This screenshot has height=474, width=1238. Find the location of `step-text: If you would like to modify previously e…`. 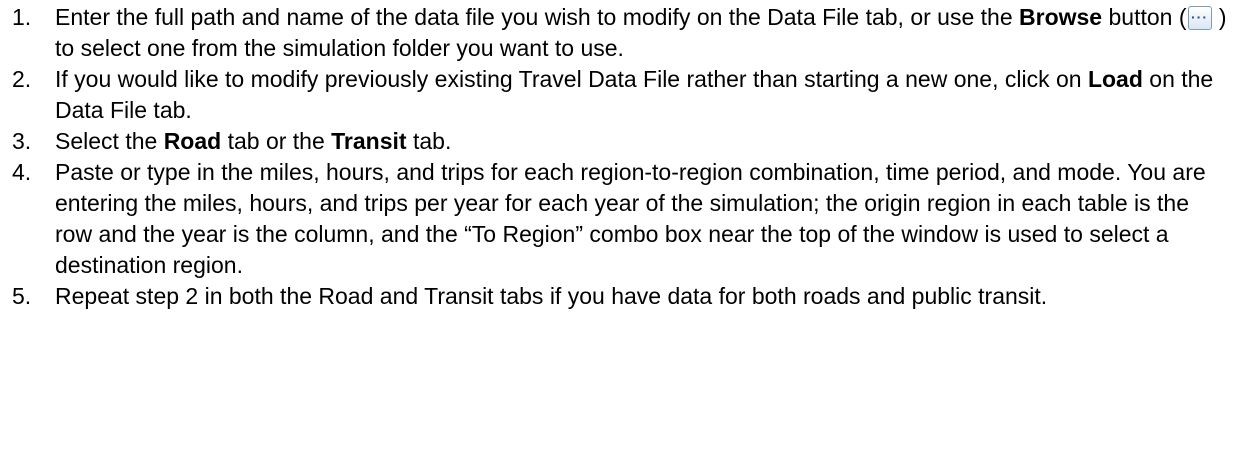

step-text: If you would like to modify previously e… is located at coordinates (634, 94).